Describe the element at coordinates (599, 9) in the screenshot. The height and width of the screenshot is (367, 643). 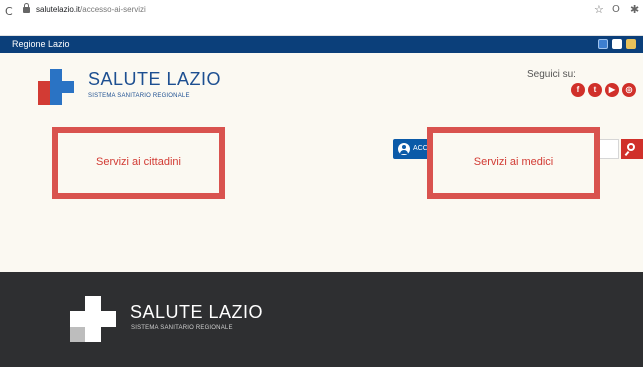
I see `bookmark-star-icon: ☆` at that location.